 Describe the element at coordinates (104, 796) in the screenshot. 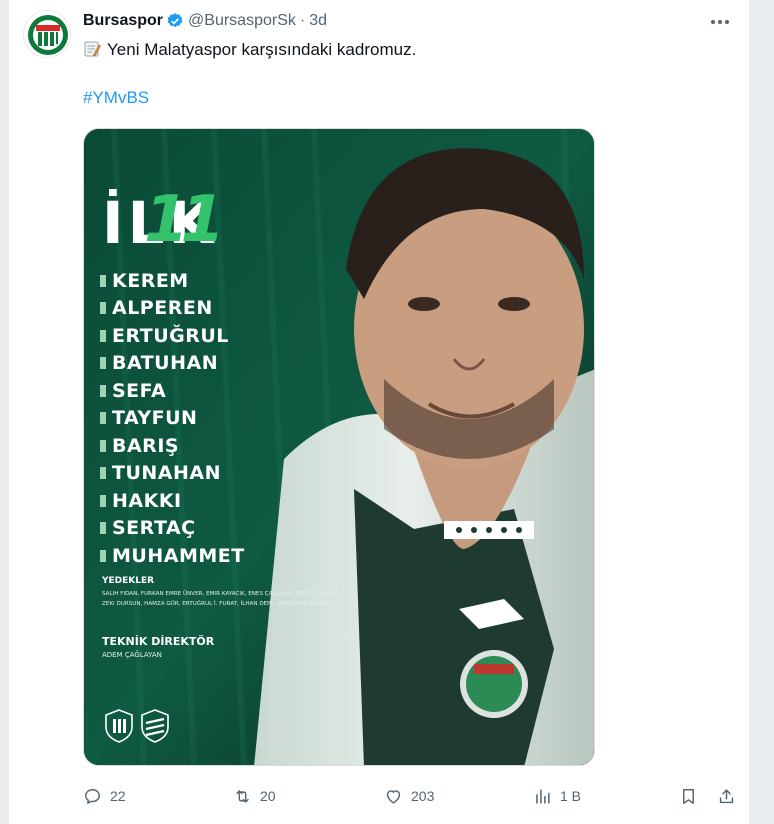

I see `reply-button: 22` at that location.